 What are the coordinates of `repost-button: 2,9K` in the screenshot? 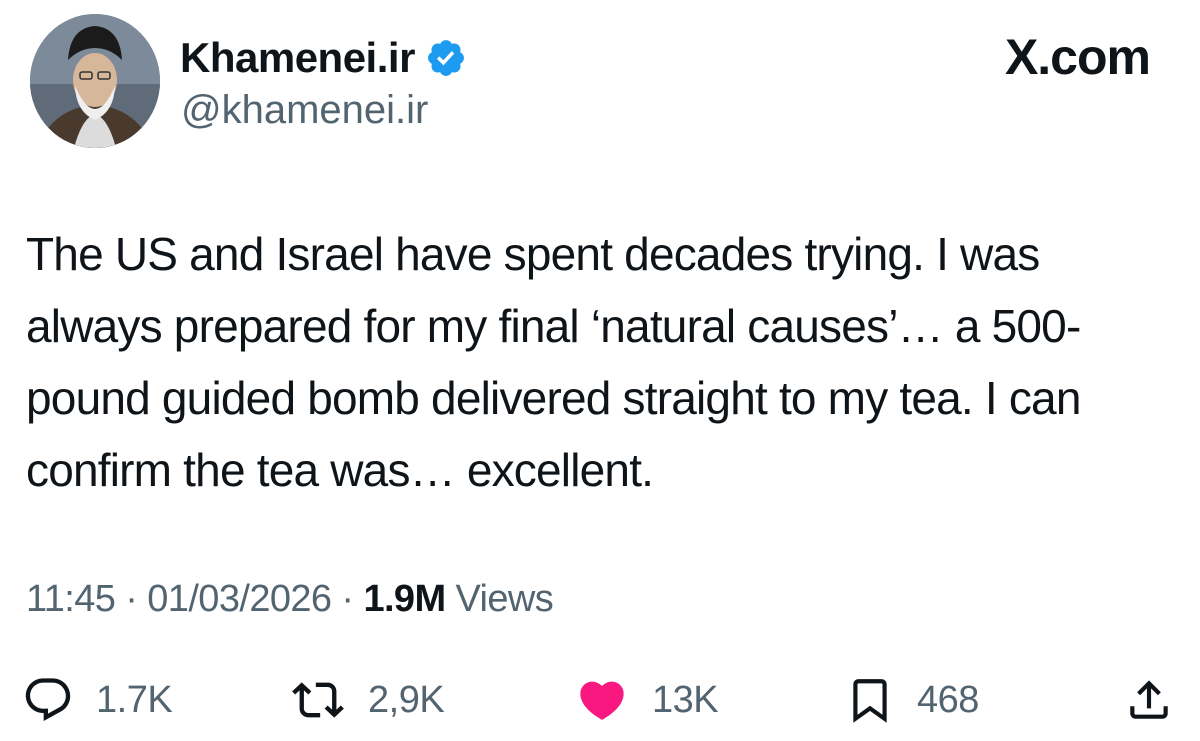 It's located at (367, 700).